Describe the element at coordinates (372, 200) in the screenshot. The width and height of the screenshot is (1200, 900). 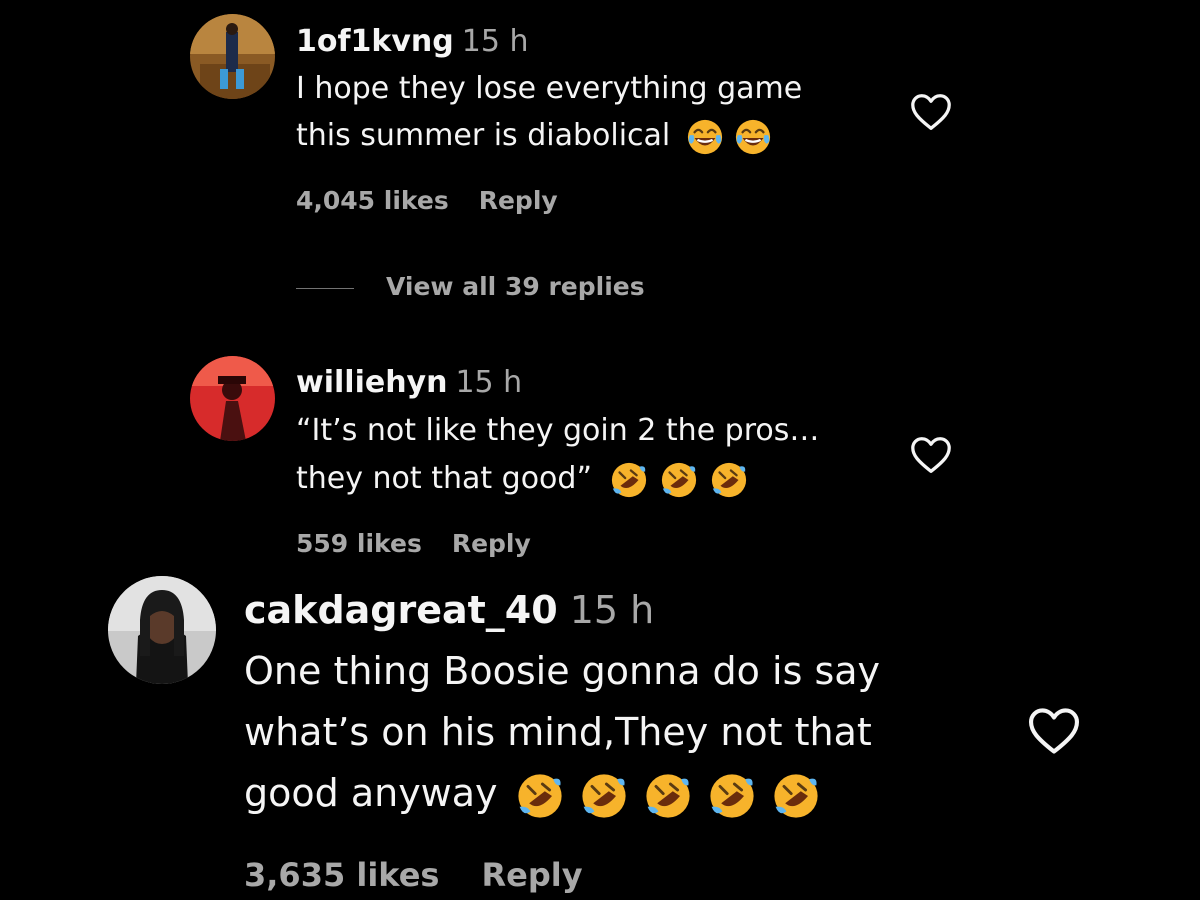
I see `likes-count: 4,045 likes` at that location.